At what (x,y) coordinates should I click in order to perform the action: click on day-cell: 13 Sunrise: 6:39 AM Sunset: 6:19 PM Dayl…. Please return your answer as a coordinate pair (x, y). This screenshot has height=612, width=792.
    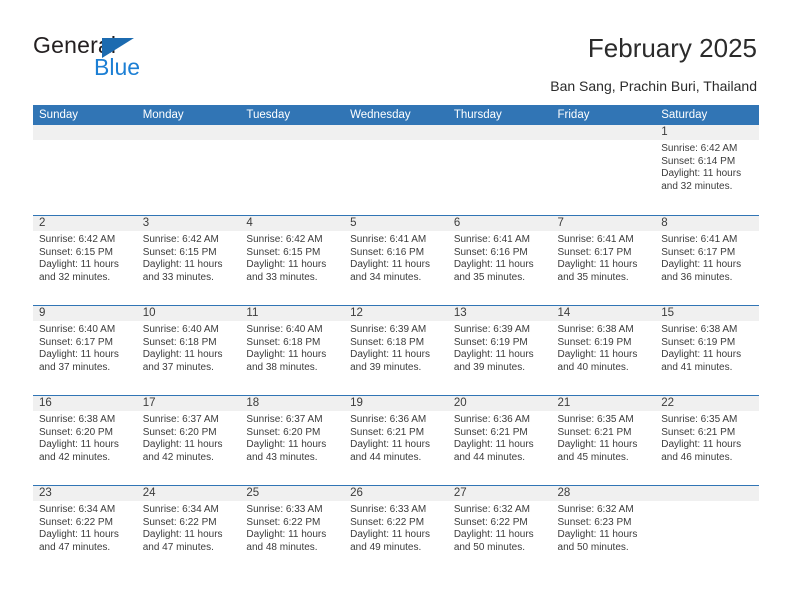
    Looking at the image, I should click on (500, 350).